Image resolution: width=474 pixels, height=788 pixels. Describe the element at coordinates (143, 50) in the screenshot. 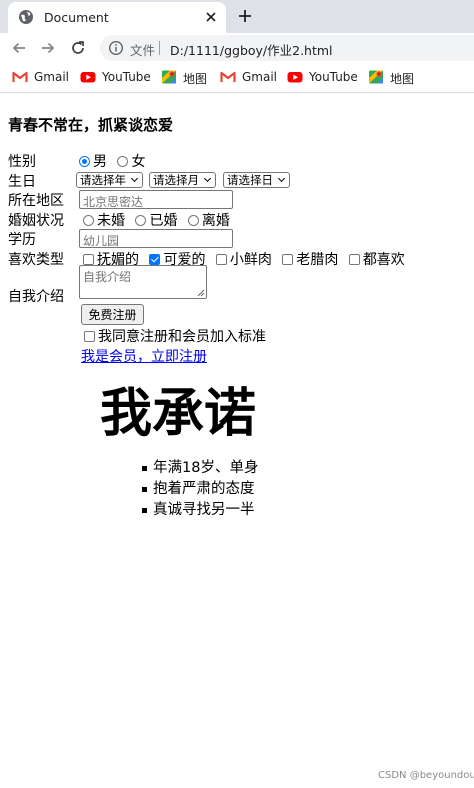

I see `address-scheme: 文件` at that location.